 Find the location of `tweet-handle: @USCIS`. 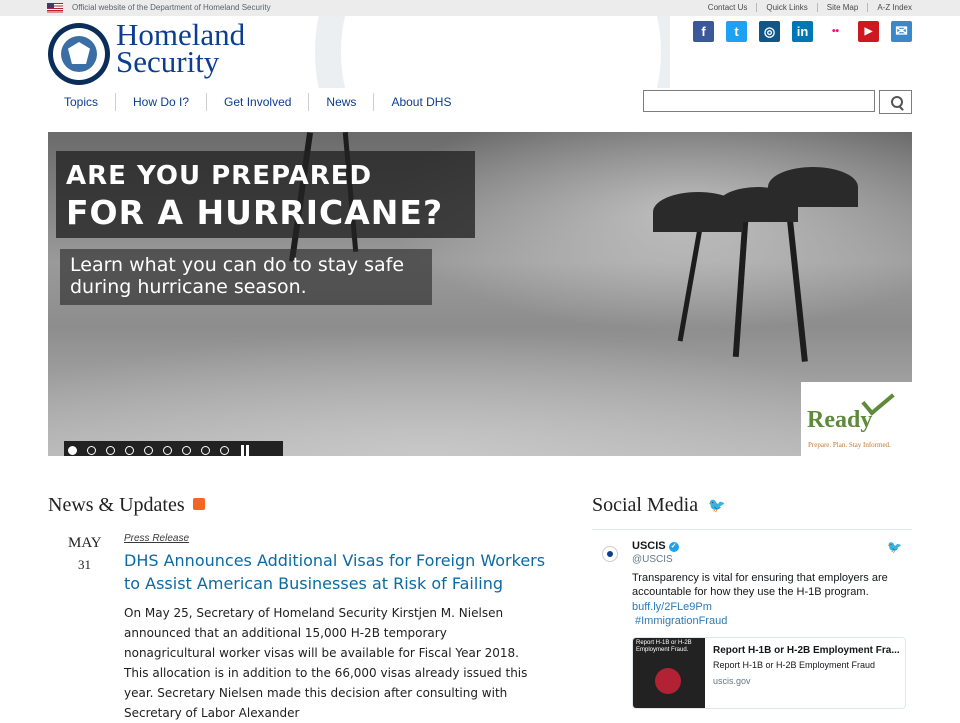

tweet-handle: @USCIS is located at coordinates (652, 559).